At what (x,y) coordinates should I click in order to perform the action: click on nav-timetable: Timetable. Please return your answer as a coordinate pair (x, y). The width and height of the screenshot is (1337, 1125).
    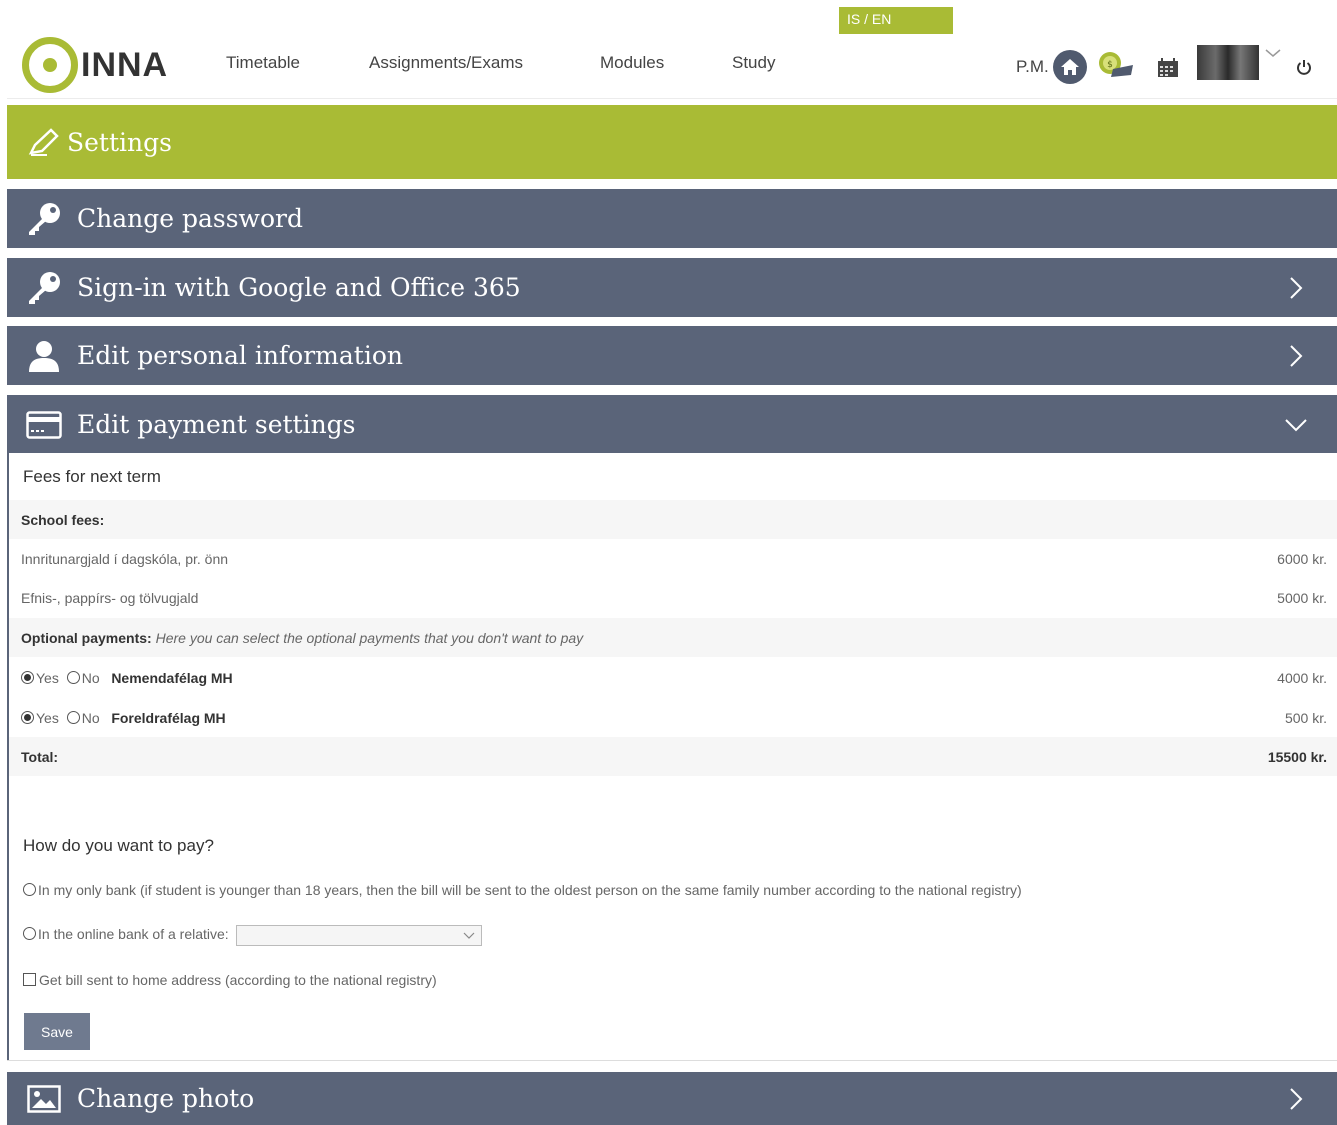
    Looking at the image, I should click on (263, 63).